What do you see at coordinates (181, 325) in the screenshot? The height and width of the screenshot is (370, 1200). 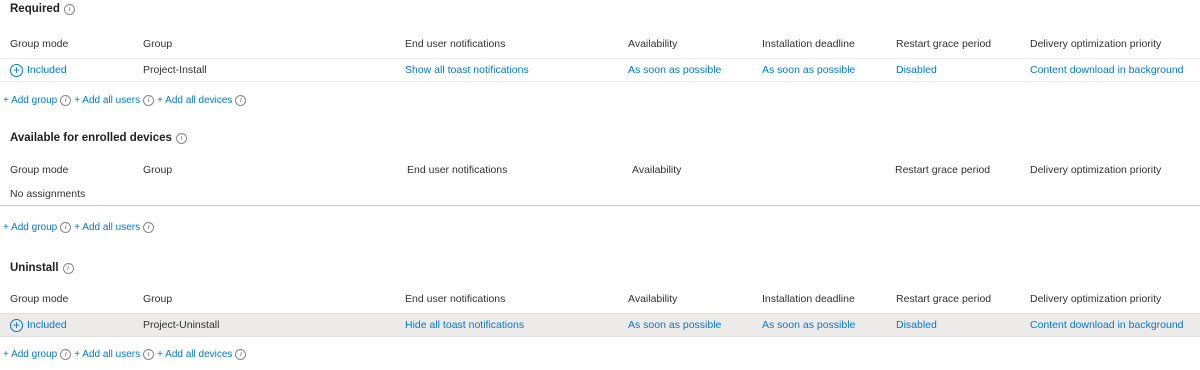 I see `group-name: Project-Uninstall` at bounding box center [181, 325].